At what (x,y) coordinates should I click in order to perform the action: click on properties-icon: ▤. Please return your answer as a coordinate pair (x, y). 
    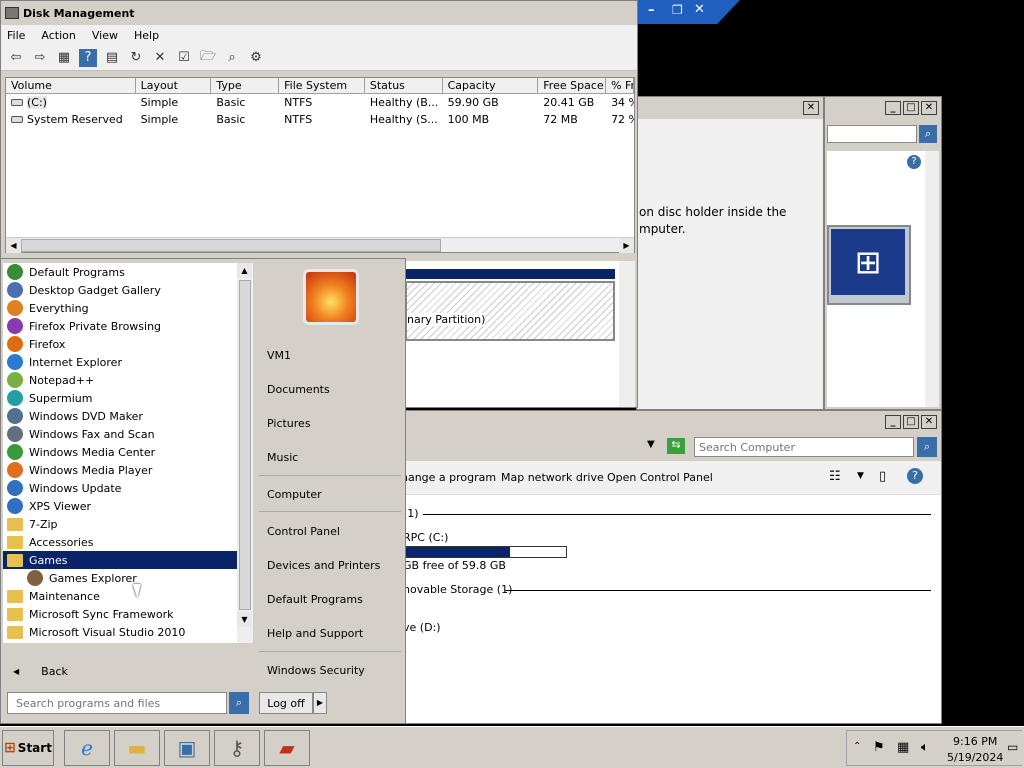
    Looking at the image, I should click on (112, 58).